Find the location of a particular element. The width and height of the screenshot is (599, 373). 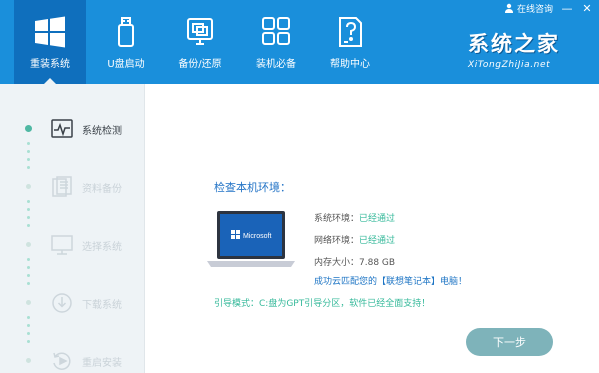

check-row-memory: 内存大小：7.88 GB is located at coordinates (354, 263).